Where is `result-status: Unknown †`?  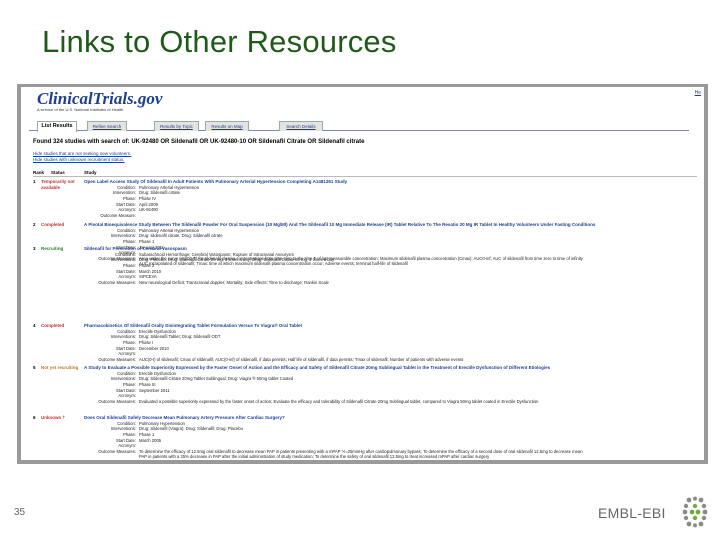 result-status: Unknown † is located at coordinates (53, 417).